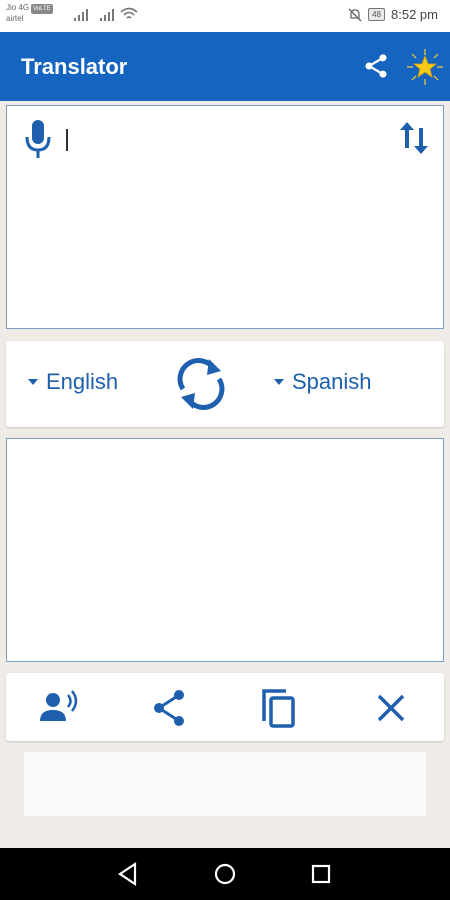 The width and height of the screenshot is (450, 900). I want to click on sync-icon, so click(201, 384).